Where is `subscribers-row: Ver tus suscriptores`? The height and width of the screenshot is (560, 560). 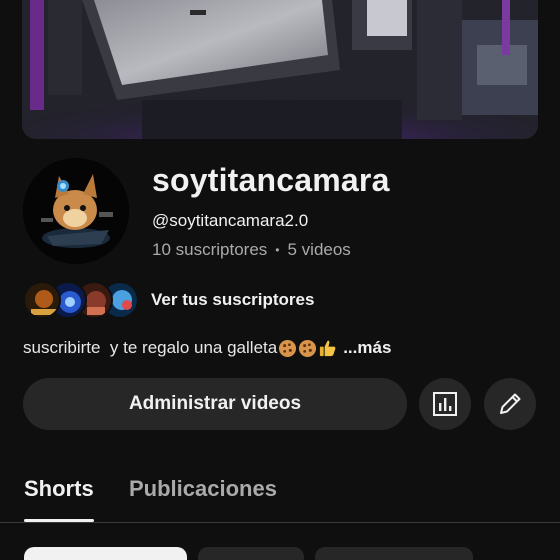
subscribers-row: Ver tus suscriptores is located at coordinates (168, 300).